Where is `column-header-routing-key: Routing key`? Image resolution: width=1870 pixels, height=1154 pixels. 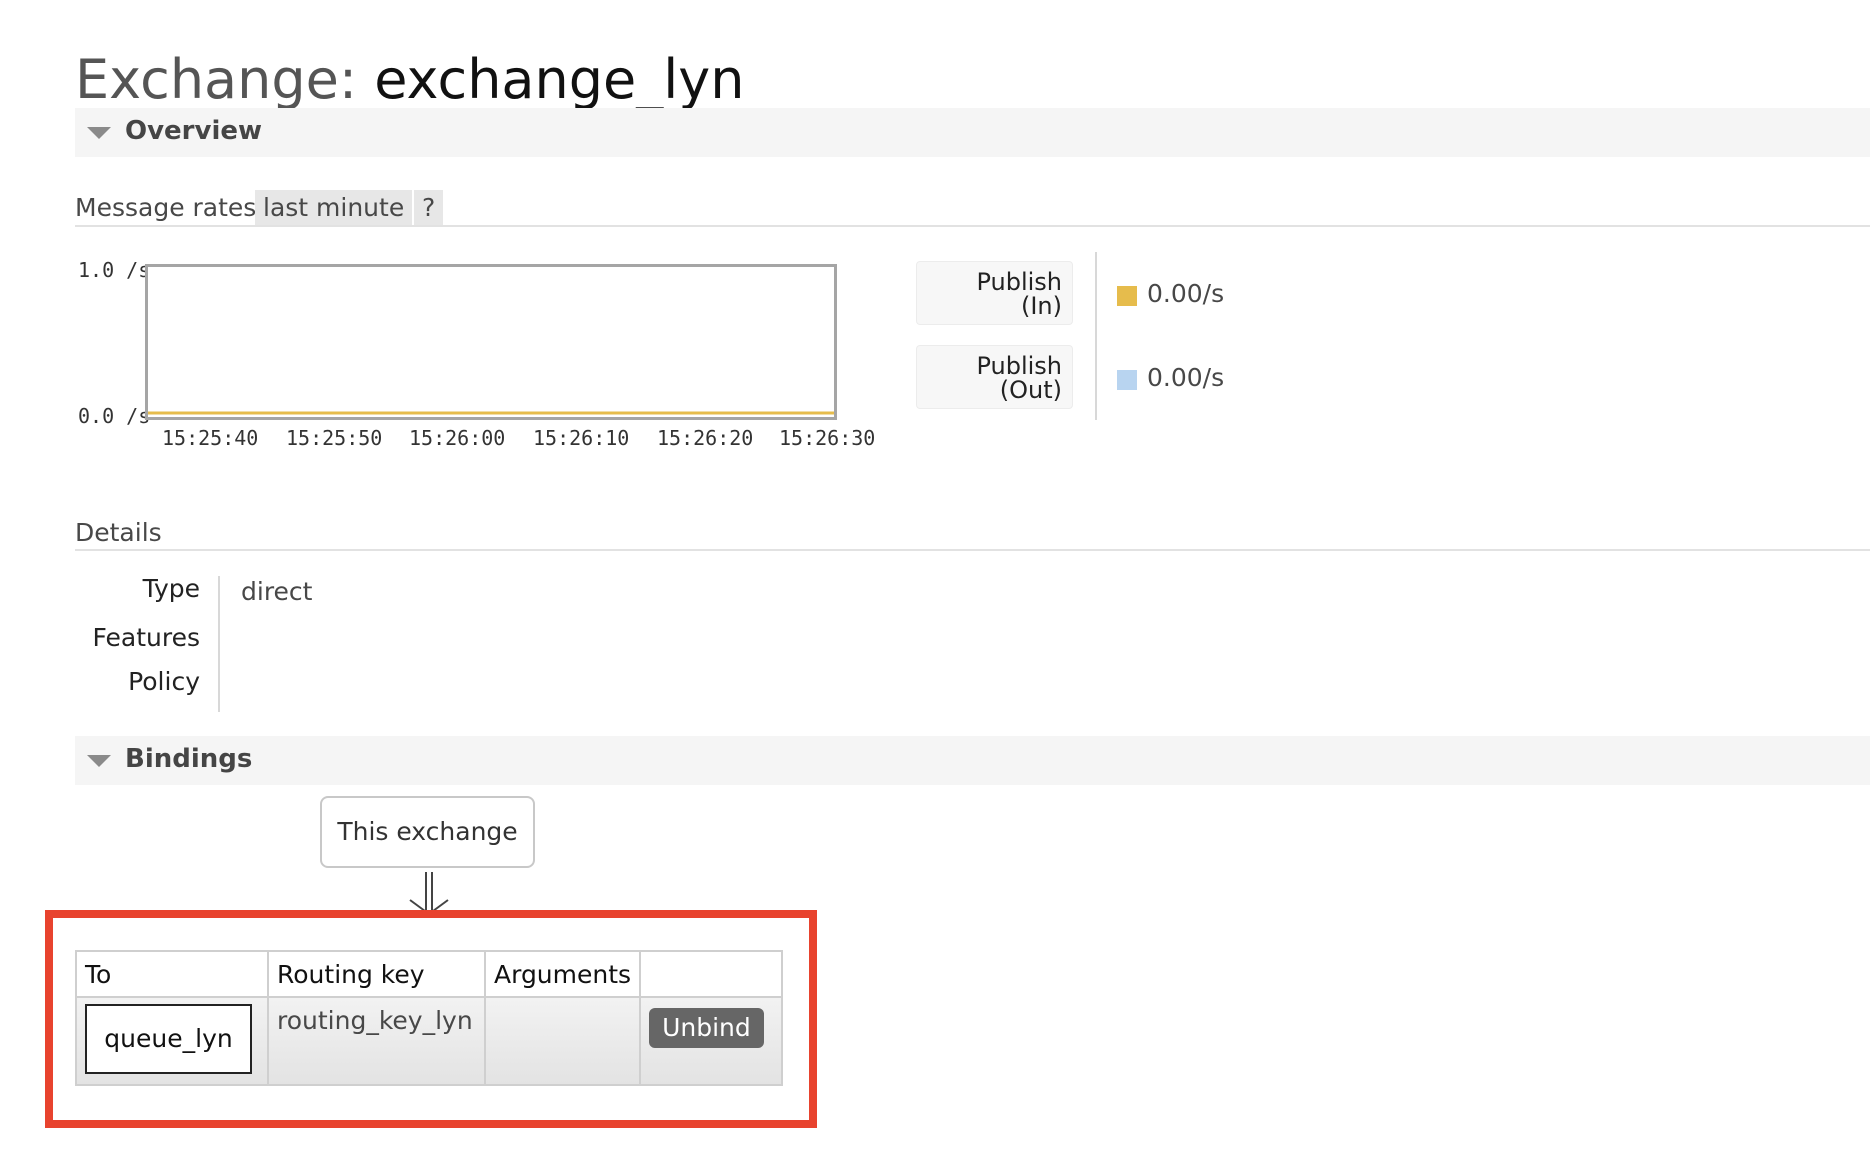 column-header-routing-key: Routing key is located at coordinates (376, 974).